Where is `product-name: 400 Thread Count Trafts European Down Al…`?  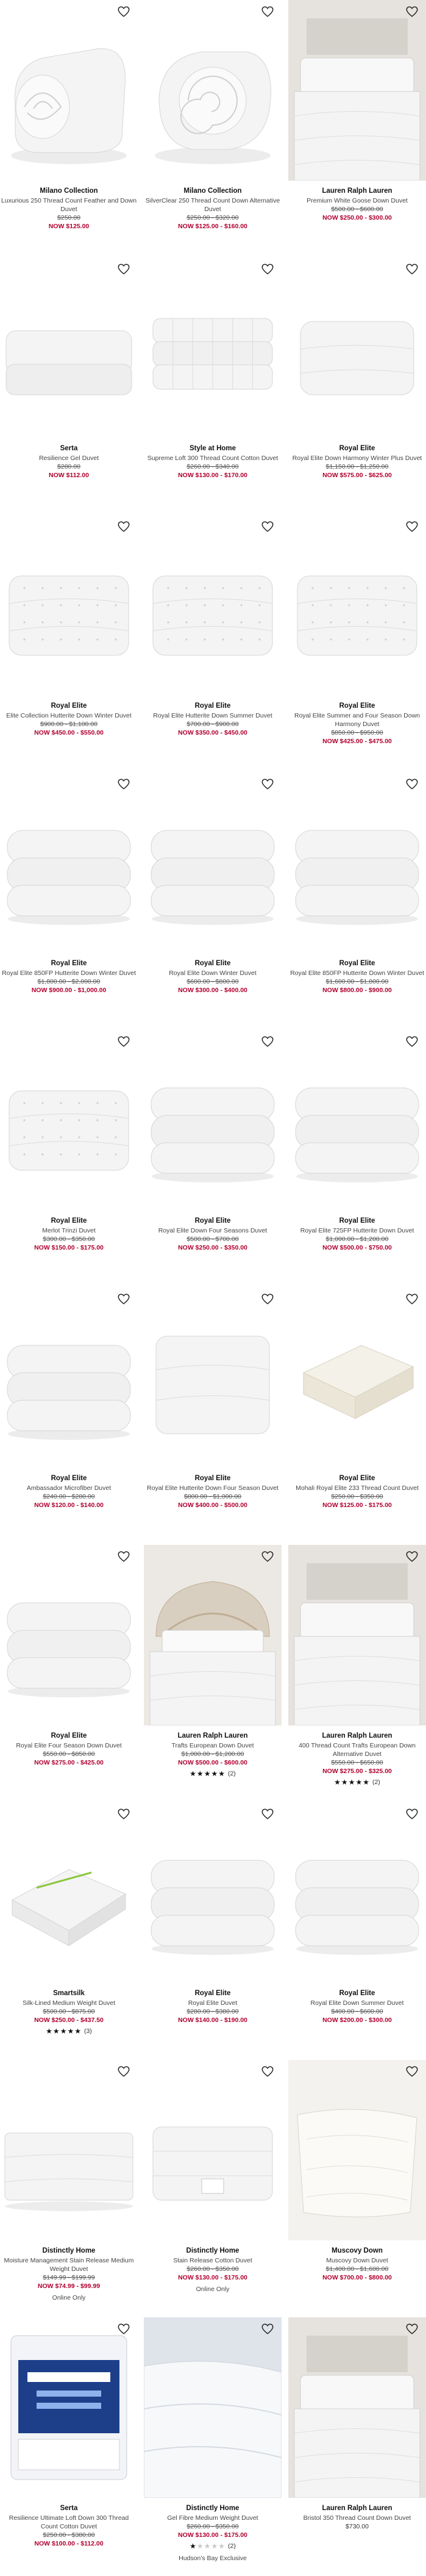
product-name: 400 Thread Count Trafts European Down Al… is located at coordinates (357, 1750).